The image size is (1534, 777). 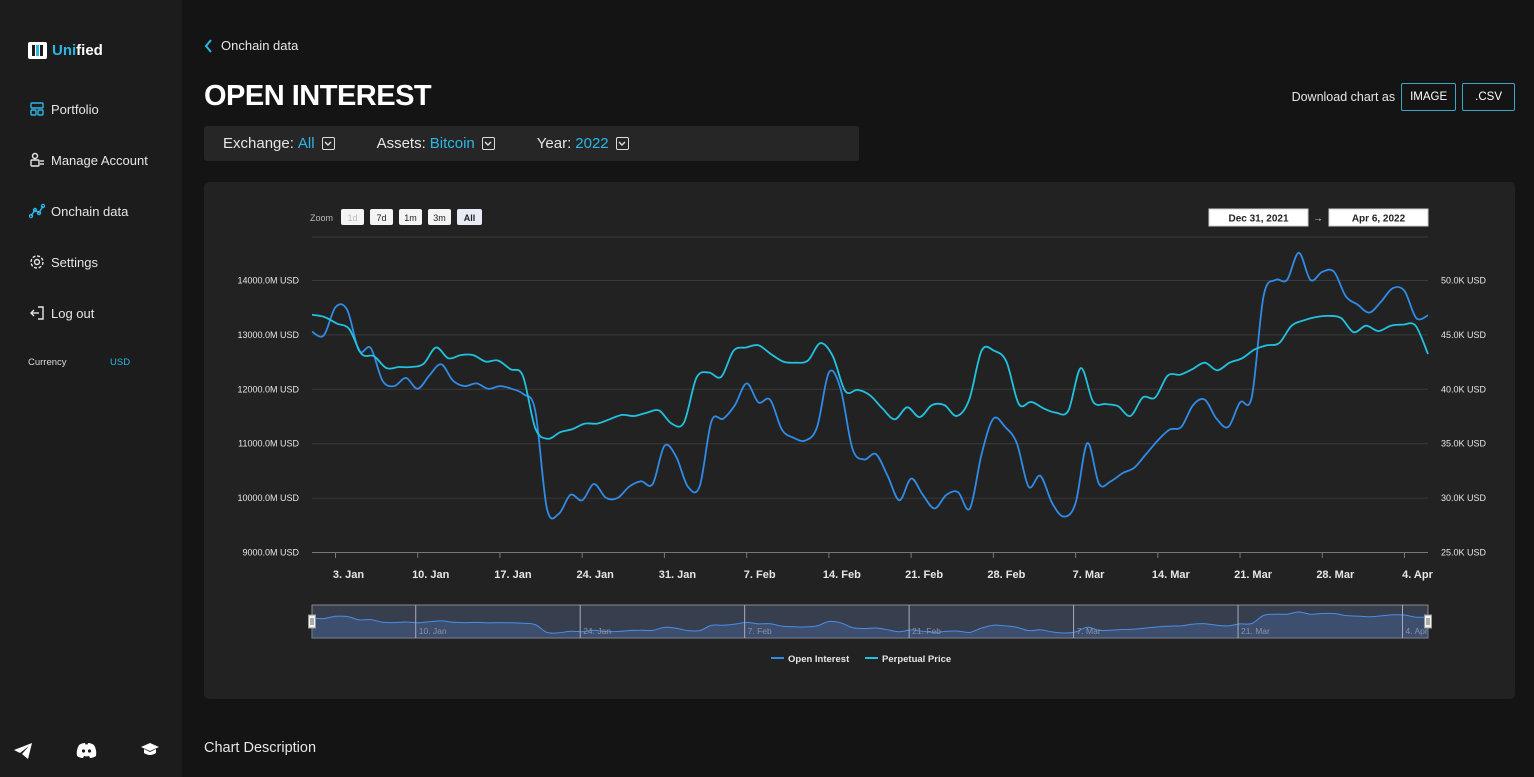 What do you see at coordinates (37, 313) in the screenshot?
I see `logout-icon` at bounding box center [37, 313].